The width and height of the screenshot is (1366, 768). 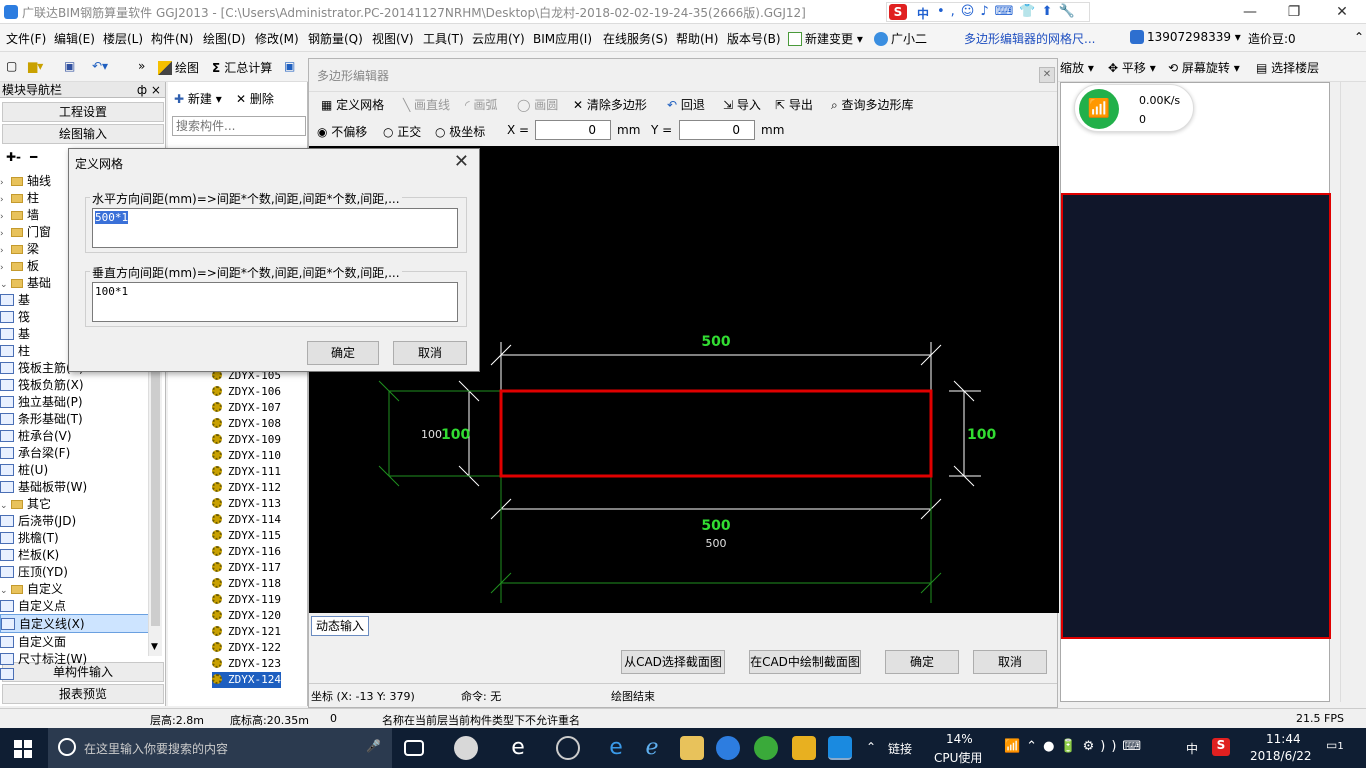 What do you see at coordinates (74, 38) in the screenshot?
I see `menu-edit: 编辑(E)` at bounding box center [74, 38].